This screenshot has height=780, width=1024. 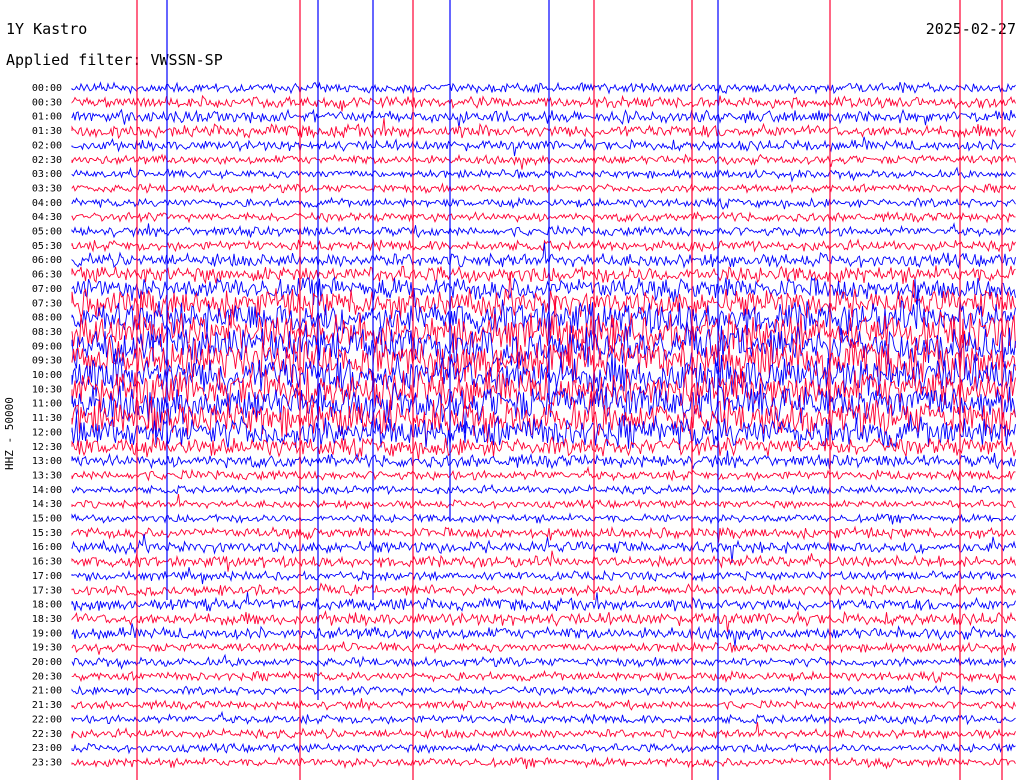 I want to click on time-tick-label: 04:30, so click(x=47, y=217).